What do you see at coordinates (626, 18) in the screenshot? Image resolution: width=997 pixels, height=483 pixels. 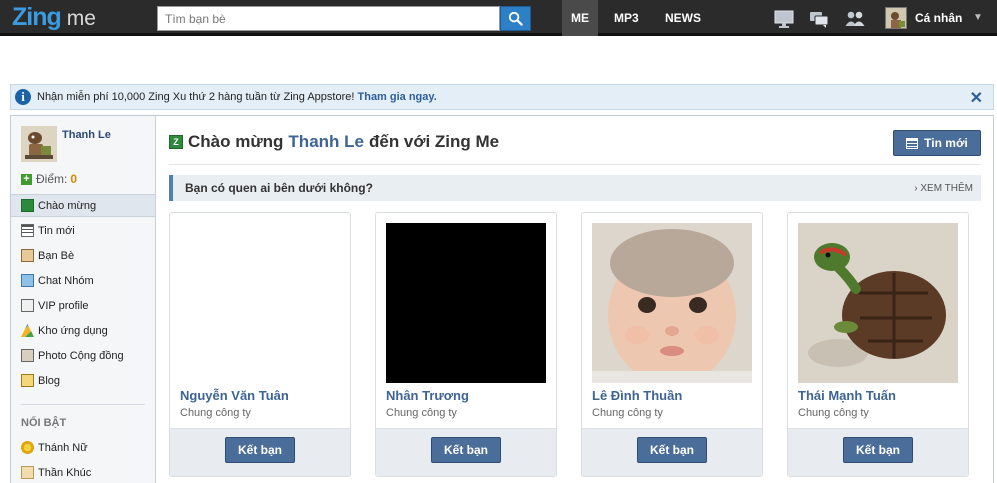 I see `tab-mp3: MP3` at bounding box center [626, 18].